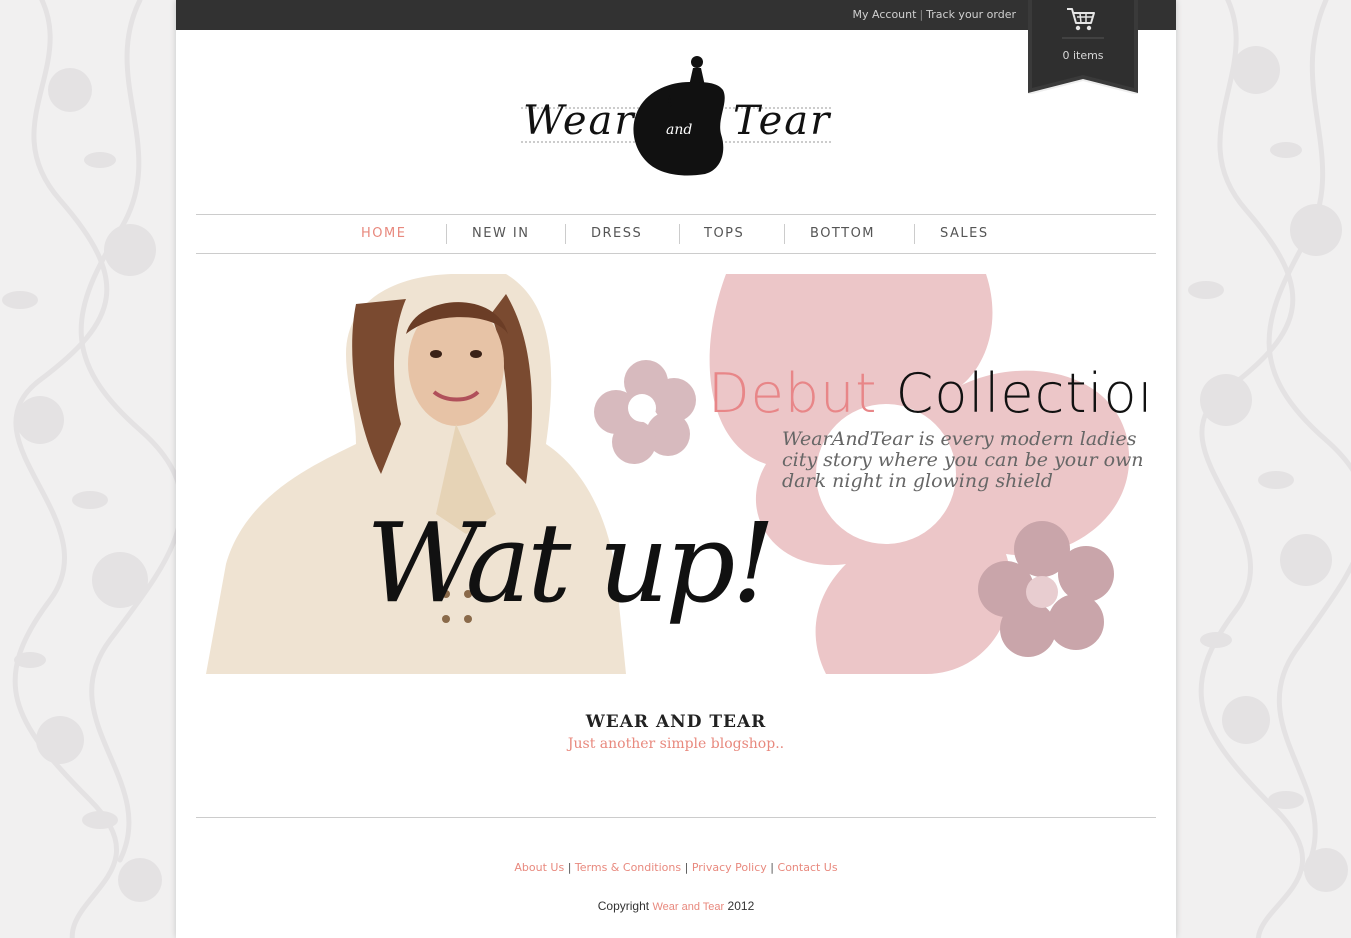 The image size is (1351, 938). What do you see at coordinates (88, 469) in the screenshot?
I see `background-floral-pattern-left` at bounding box center [88, 469].